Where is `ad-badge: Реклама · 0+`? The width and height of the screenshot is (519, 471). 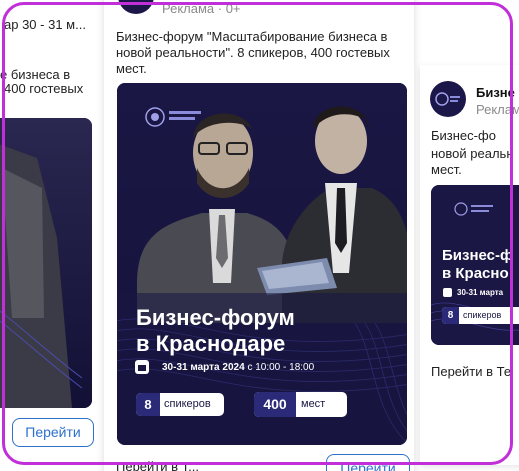 ad-badge: Реклама · 0+ is located at coordinates (201, 8).